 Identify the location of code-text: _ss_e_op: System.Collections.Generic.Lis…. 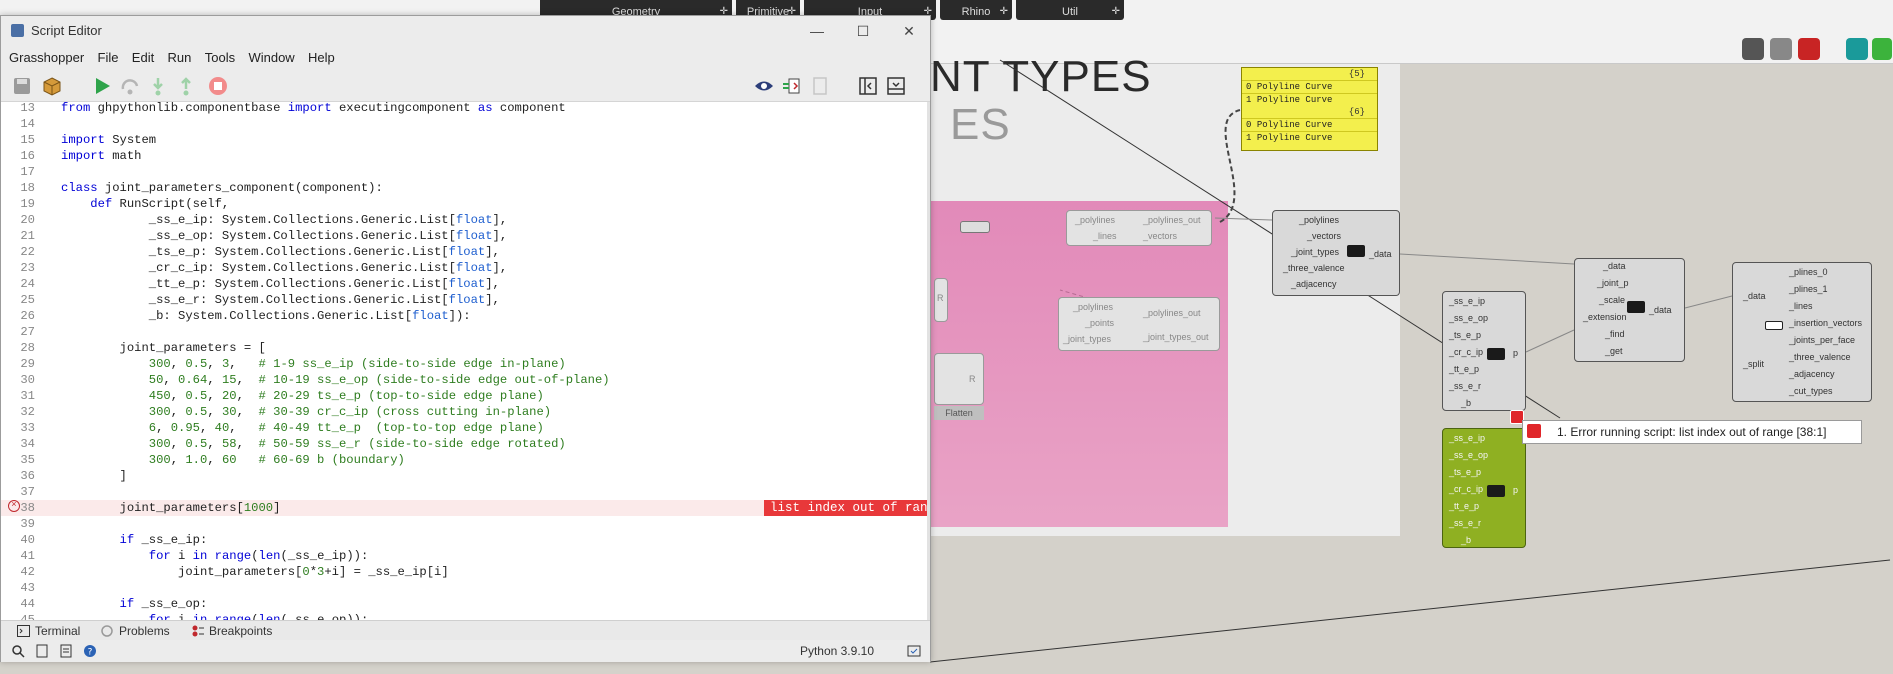
(284, 236).